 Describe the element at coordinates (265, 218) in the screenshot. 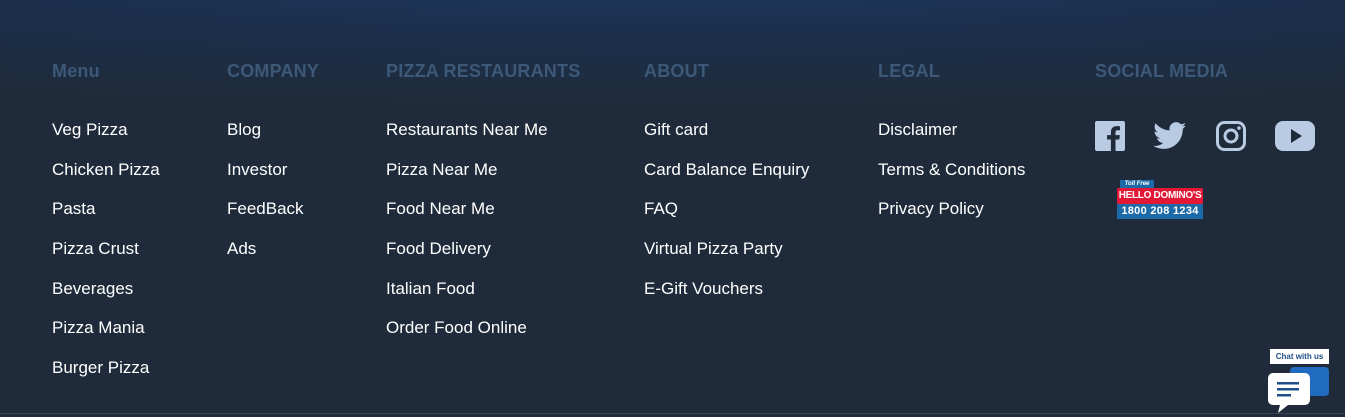

I see `footer-link-feedback: FeedBack` at that location.